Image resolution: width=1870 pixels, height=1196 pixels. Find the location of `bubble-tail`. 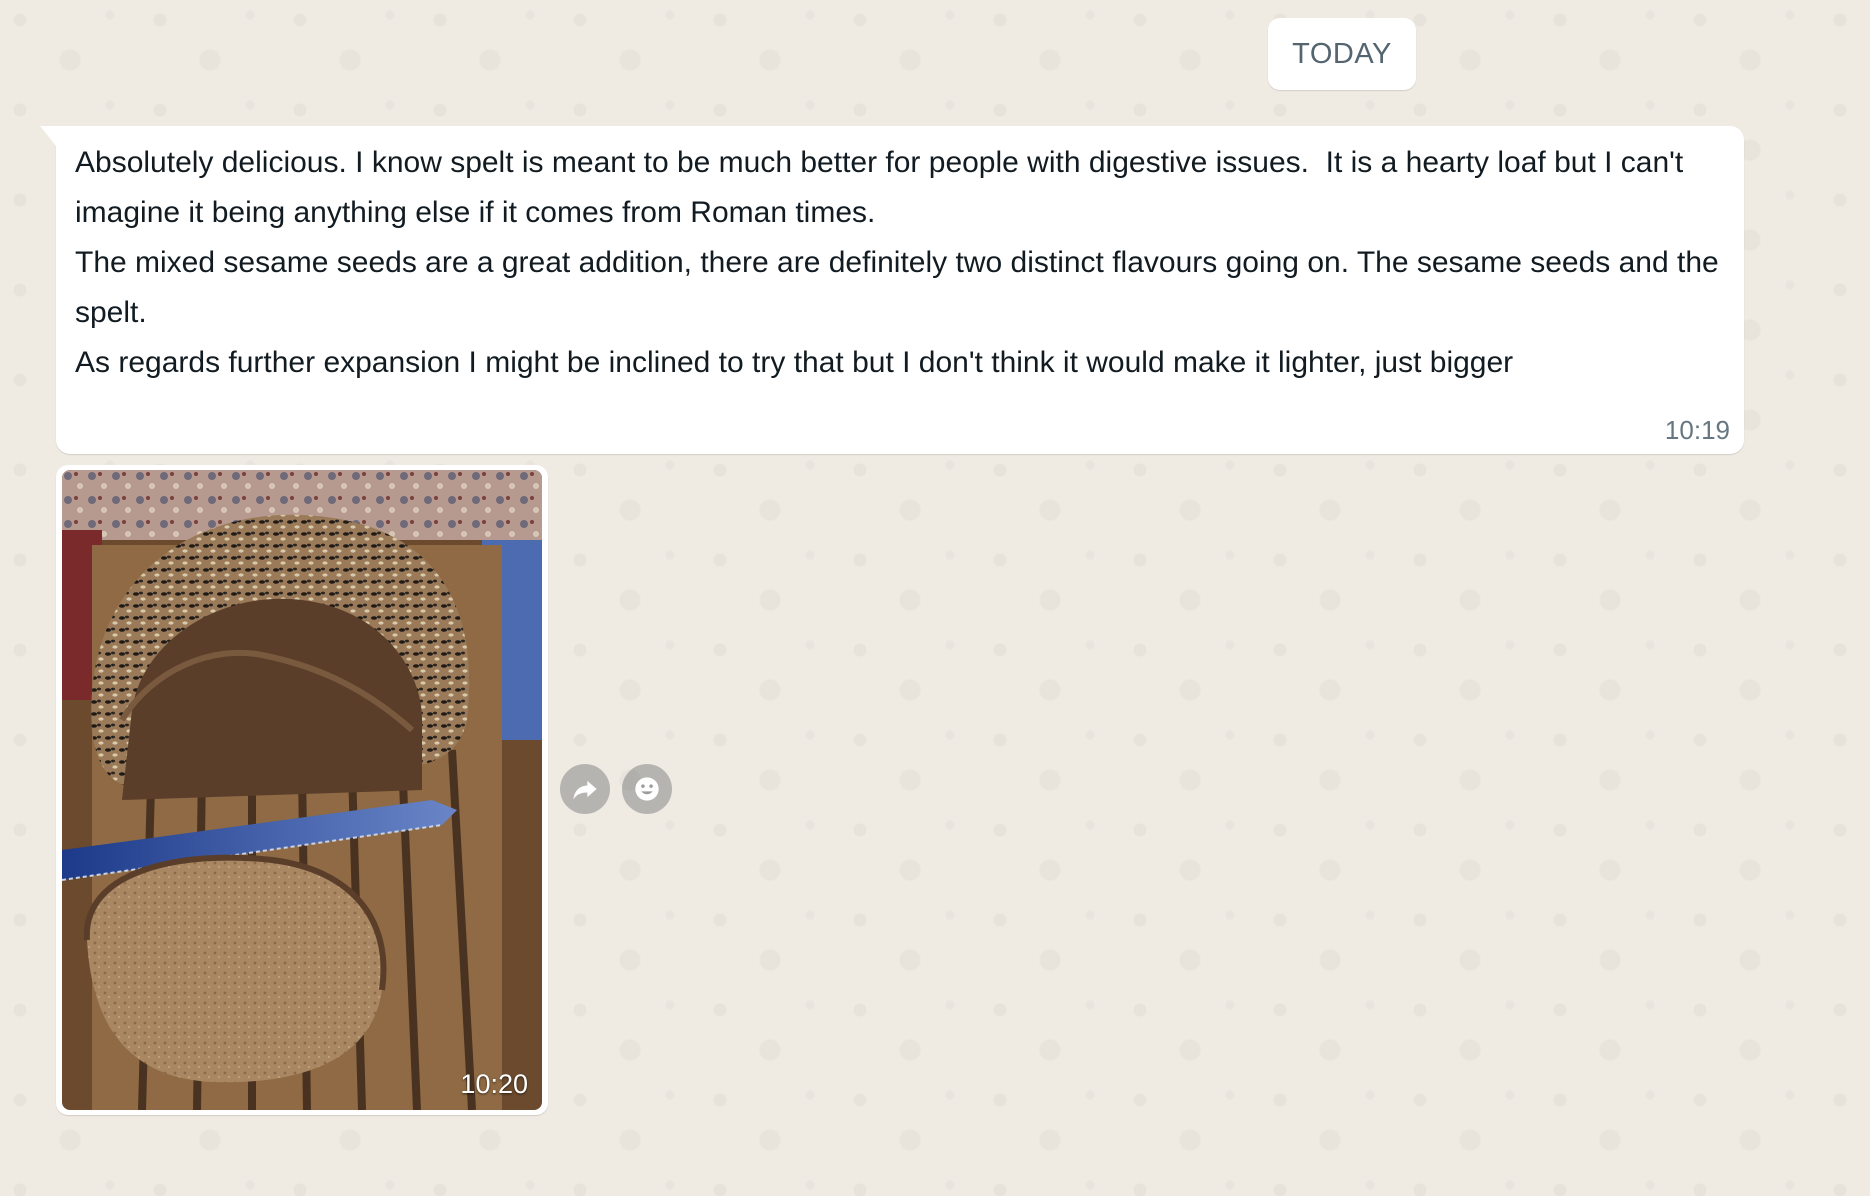

bubble-tail is located at coordinates (48, 136).